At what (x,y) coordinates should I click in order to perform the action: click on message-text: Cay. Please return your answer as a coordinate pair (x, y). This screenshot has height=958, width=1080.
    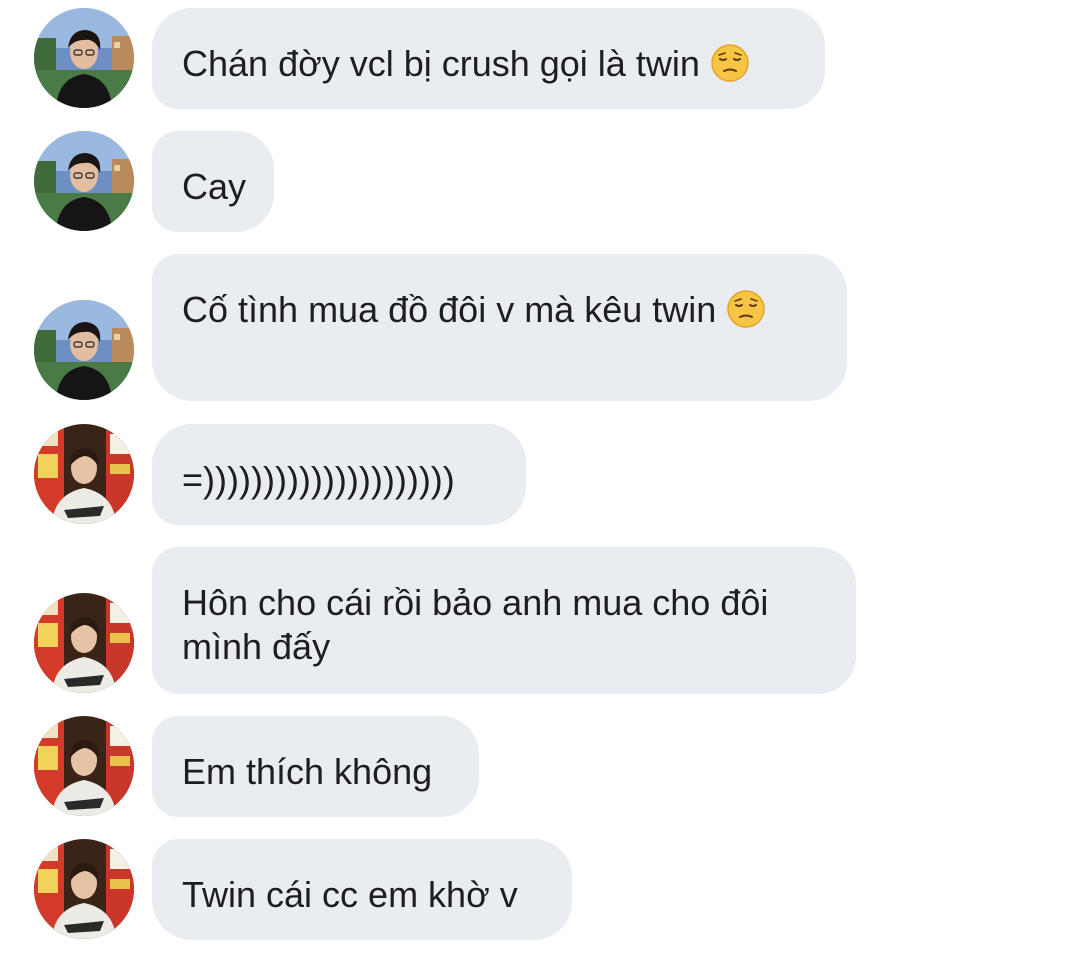
    Looking at the image, I should click on (214, 186).